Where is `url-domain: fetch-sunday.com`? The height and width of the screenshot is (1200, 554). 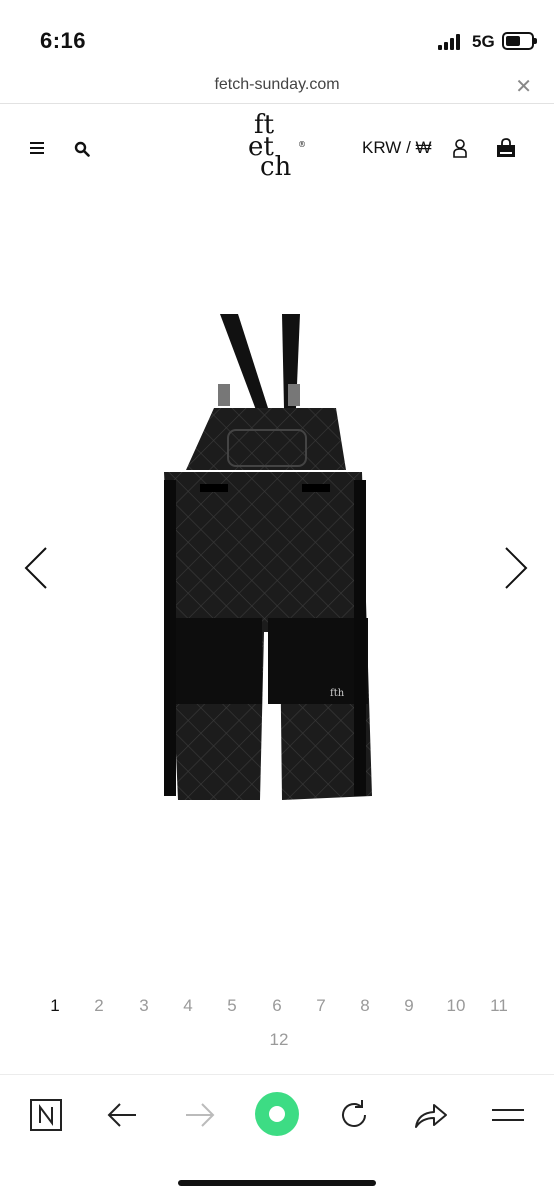 url-domain: fetch-sunday.com is located at coordinates (277, 85).